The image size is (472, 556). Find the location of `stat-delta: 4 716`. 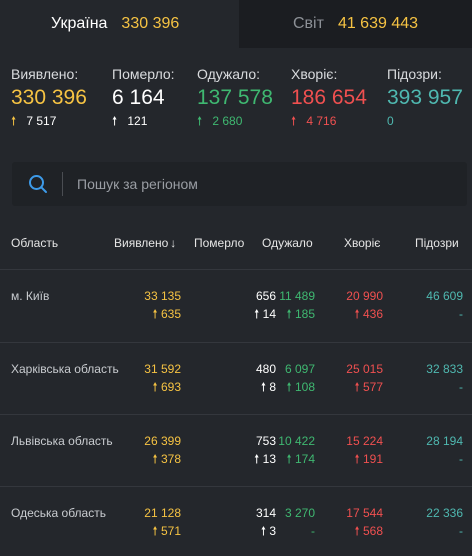

stat-delta: 4 716 is located at coordinates (321, 121).